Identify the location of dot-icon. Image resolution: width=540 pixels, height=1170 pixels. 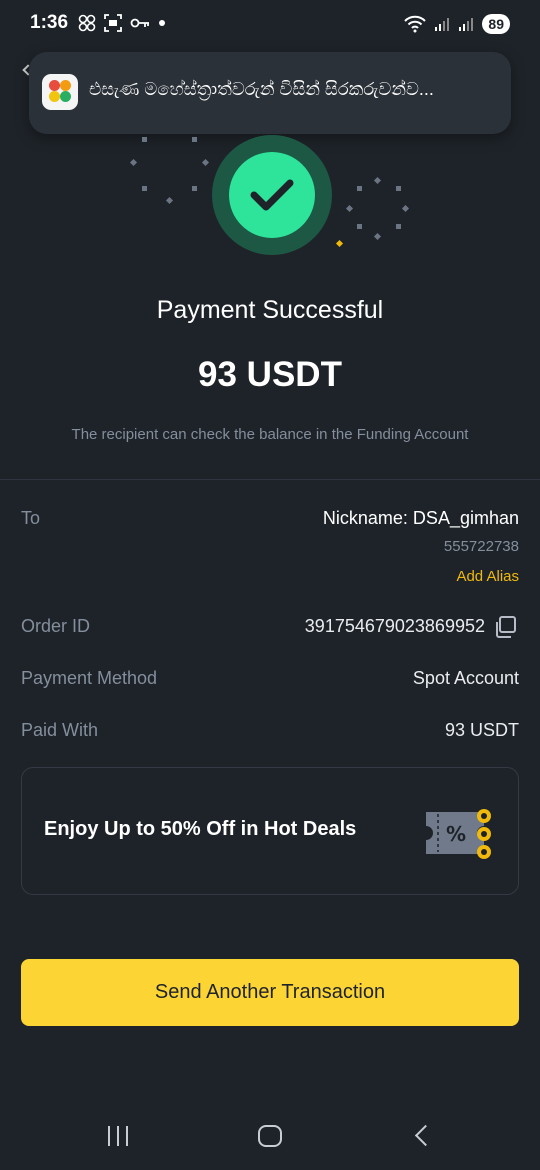
(162, 23).